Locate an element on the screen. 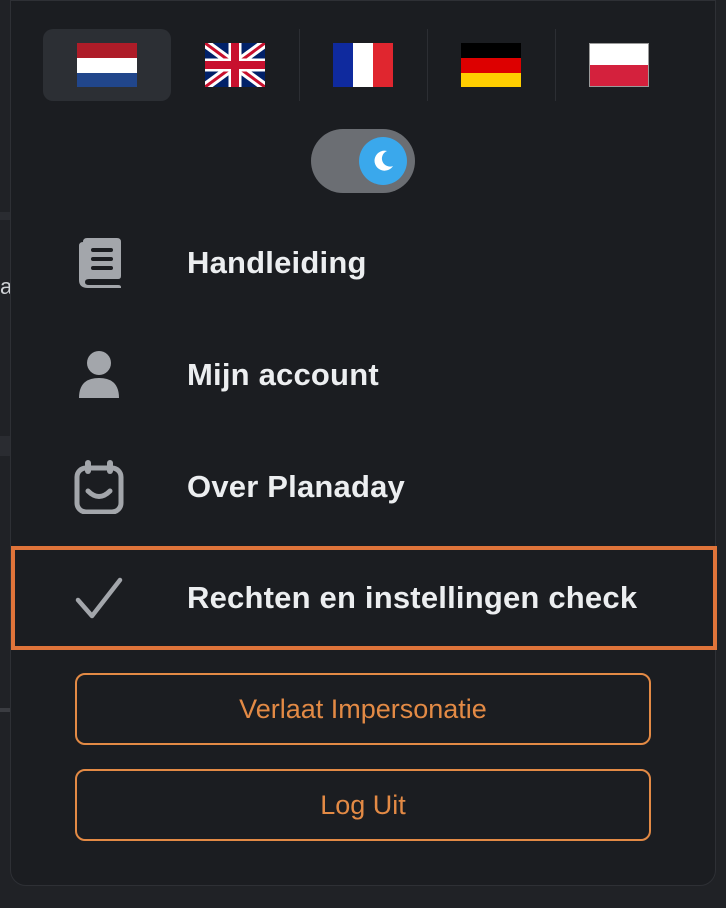 The image size is (726, 908). toggle-knob is located at coordinates (383, 161).